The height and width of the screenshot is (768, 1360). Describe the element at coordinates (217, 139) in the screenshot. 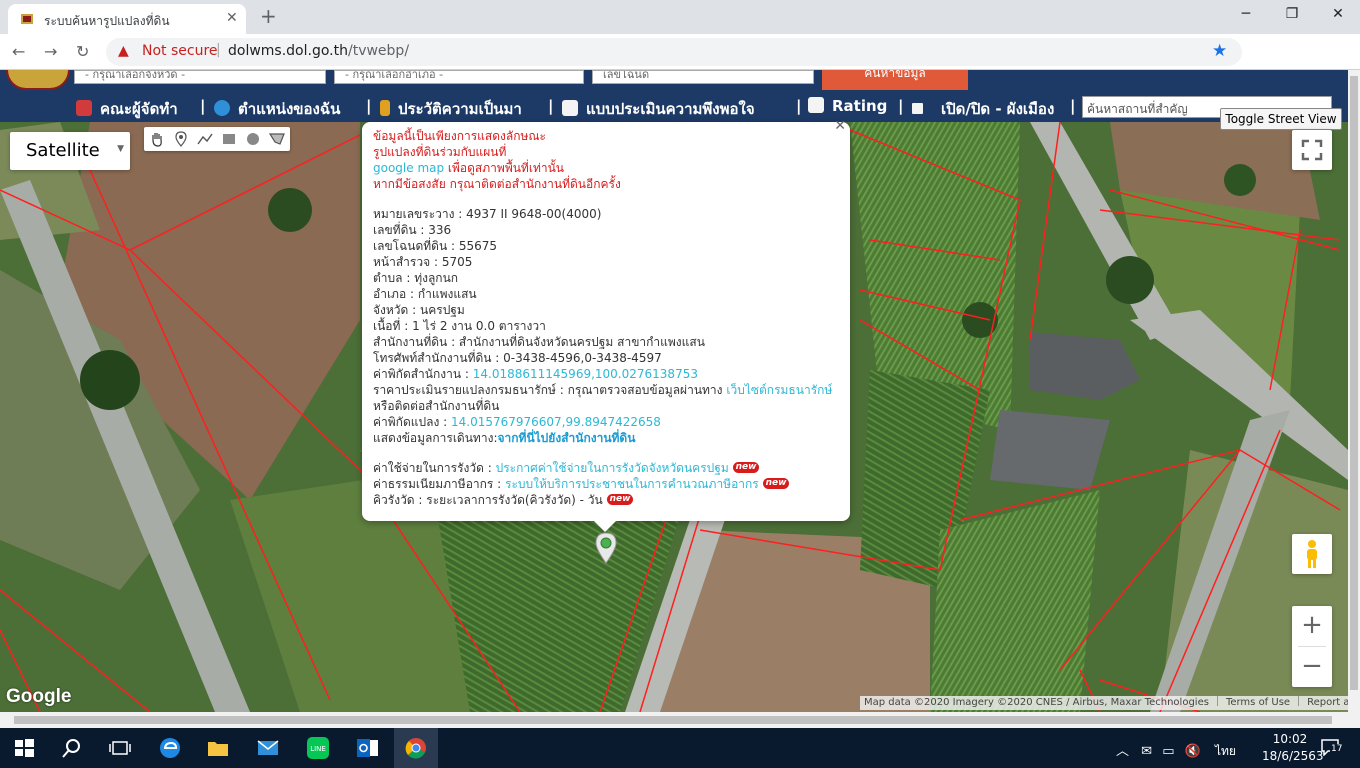

I see `drawing-toolbar` at that location.